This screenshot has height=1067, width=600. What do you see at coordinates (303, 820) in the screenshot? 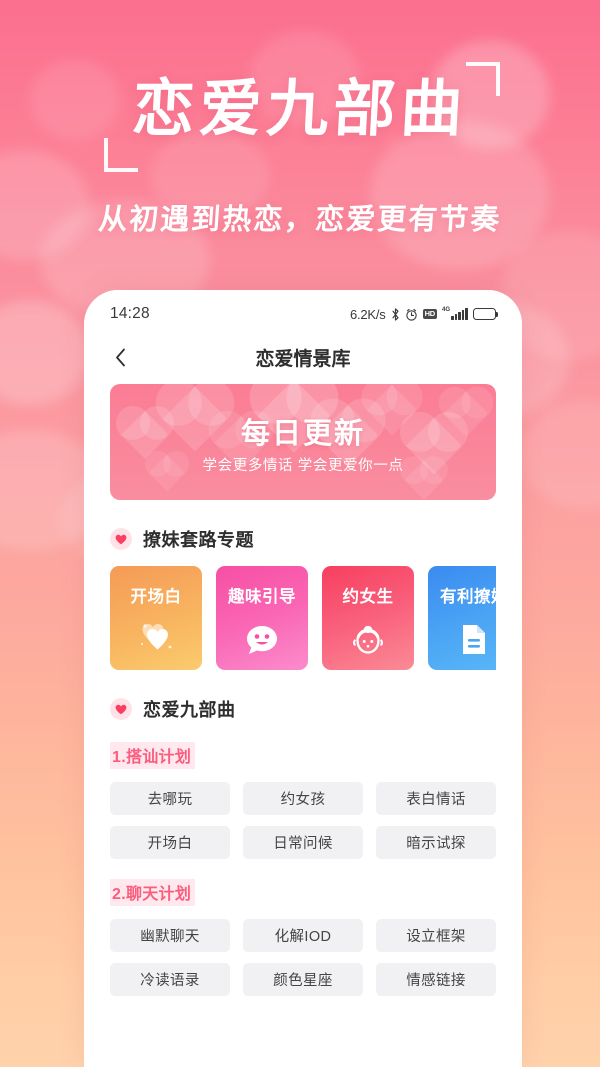
I see `tag-grid-group-1: 去哪玩 约女孩 表白情话 开场白 日常问候 暗示试探` at bounding box center [303, 820].